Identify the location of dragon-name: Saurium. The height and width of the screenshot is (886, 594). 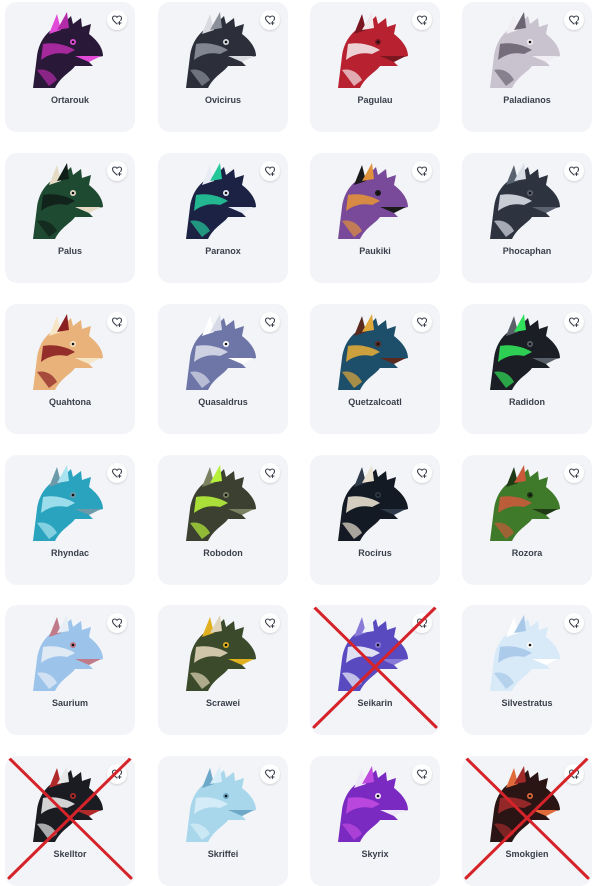
(69, 703).